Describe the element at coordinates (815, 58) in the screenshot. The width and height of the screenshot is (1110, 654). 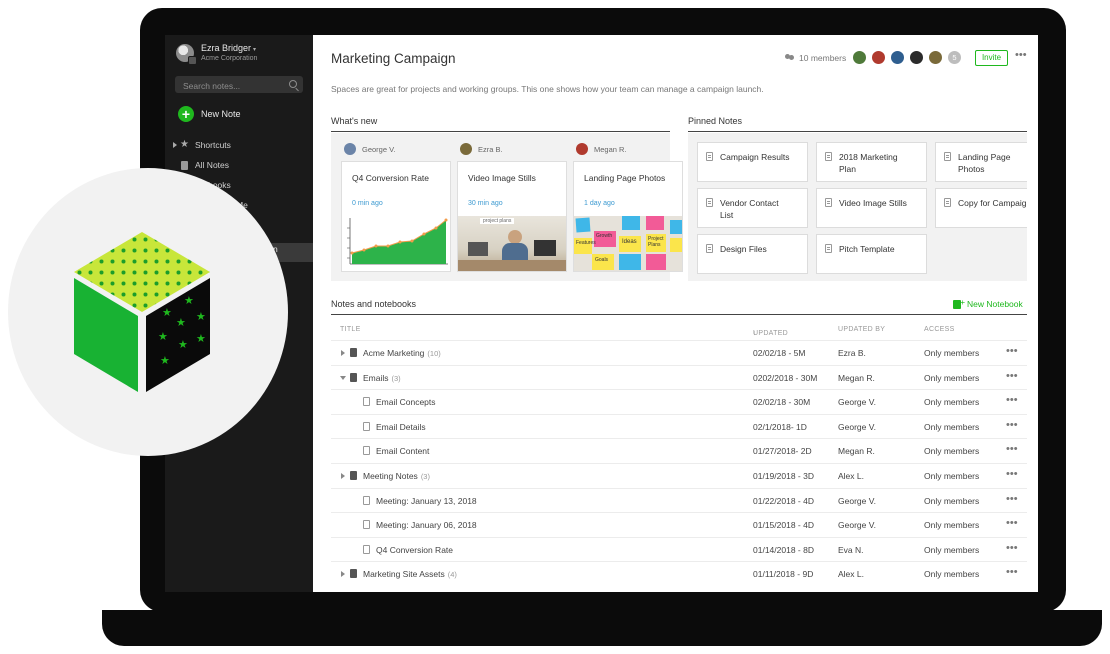
I see `members-count: 10 members` at that location.